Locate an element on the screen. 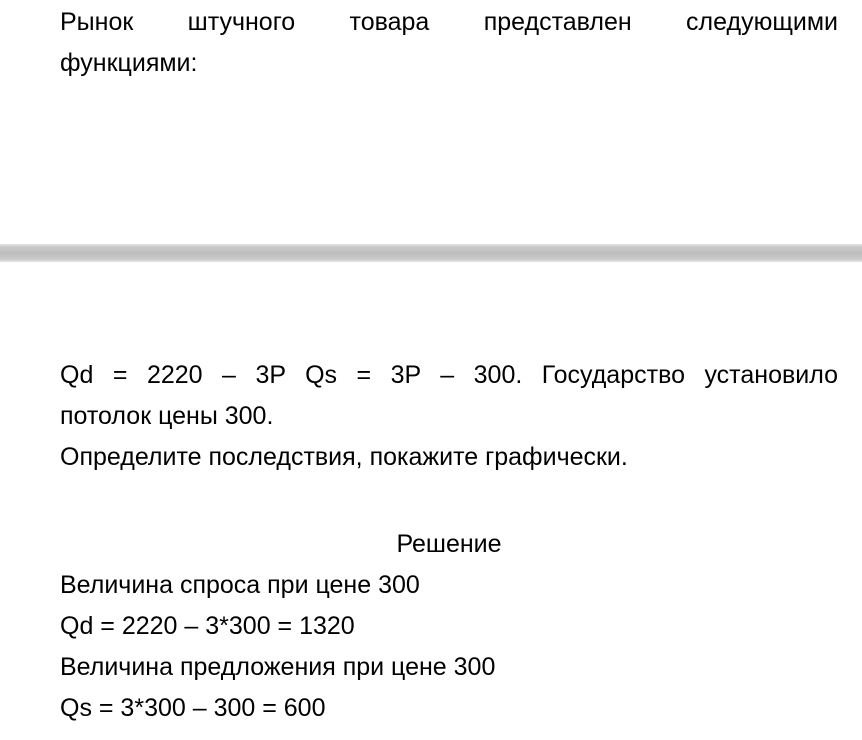 Image resolution: width=862 pixels, height=740 pixels. solution-heading-text: Решение is located at coordinates (449, 544).